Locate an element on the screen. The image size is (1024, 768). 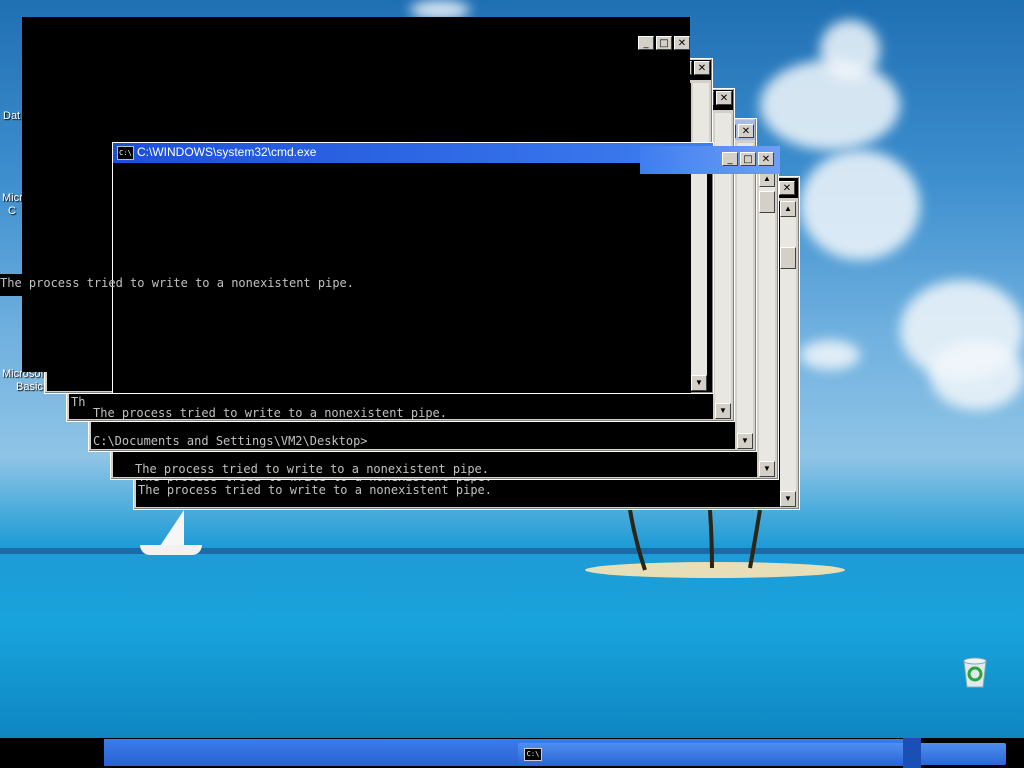
taskbar-strip: C:\ is located at coordinates (555, 752).